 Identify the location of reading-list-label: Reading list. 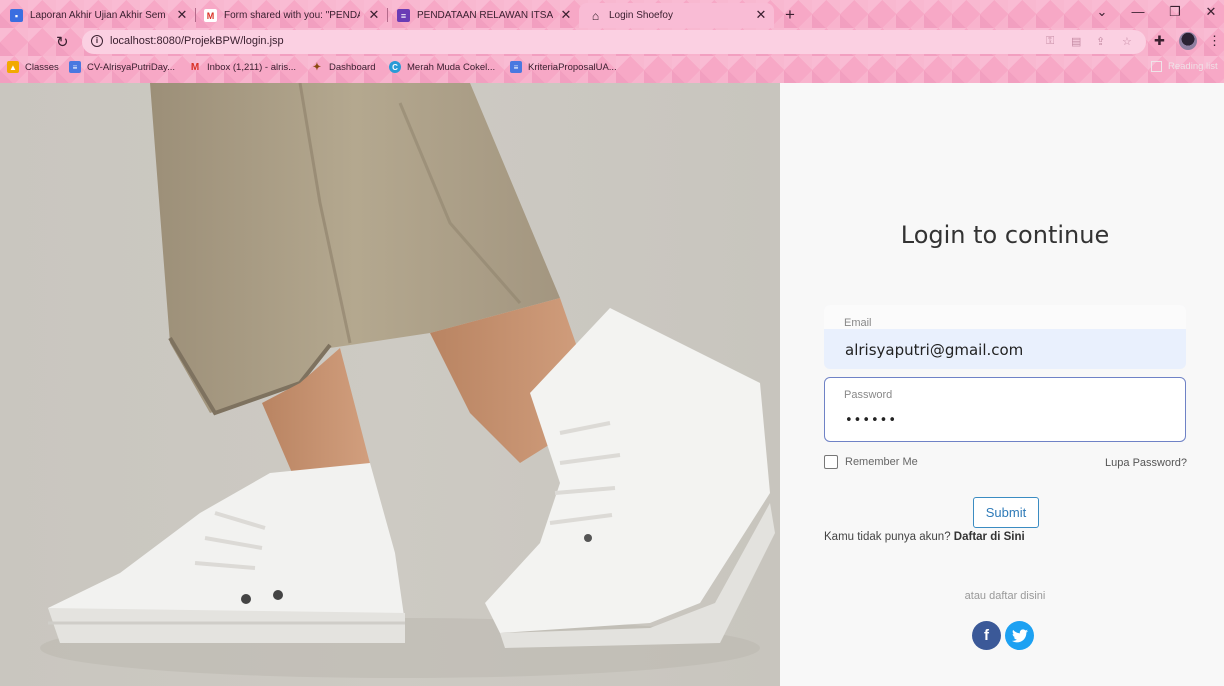
(1193, 66).